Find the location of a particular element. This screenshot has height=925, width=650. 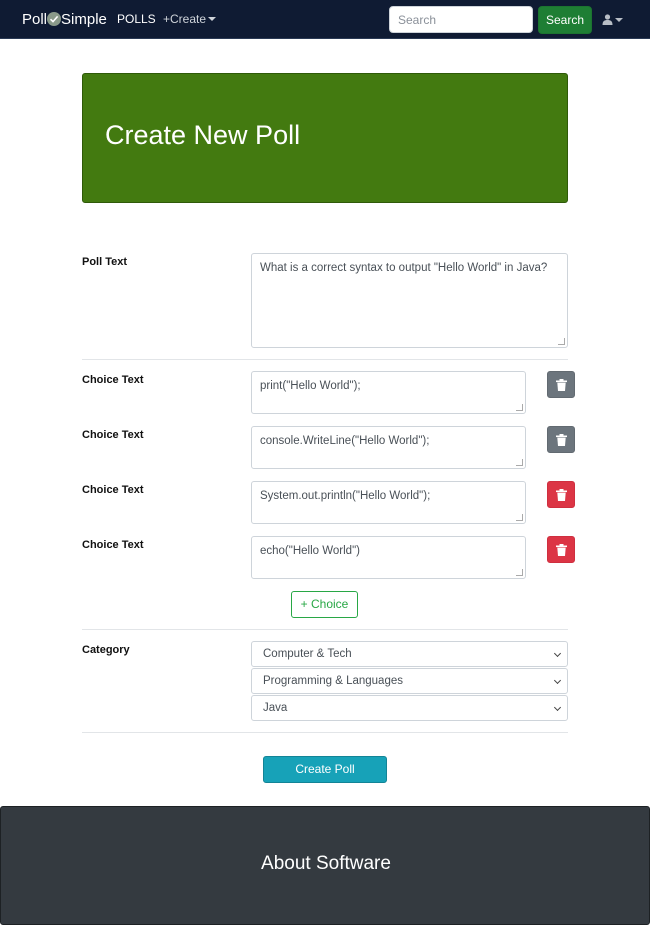

user-menu-dropdown is located at coordinates (612, 20).